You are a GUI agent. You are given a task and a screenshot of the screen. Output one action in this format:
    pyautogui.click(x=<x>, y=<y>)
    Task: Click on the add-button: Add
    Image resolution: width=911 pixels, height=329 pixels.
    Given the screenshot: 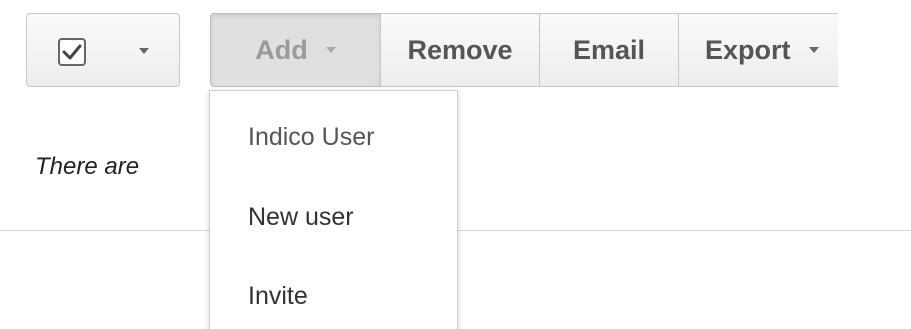 What is the action you would take?
    pyautogui.click(x=295, y=50)
    